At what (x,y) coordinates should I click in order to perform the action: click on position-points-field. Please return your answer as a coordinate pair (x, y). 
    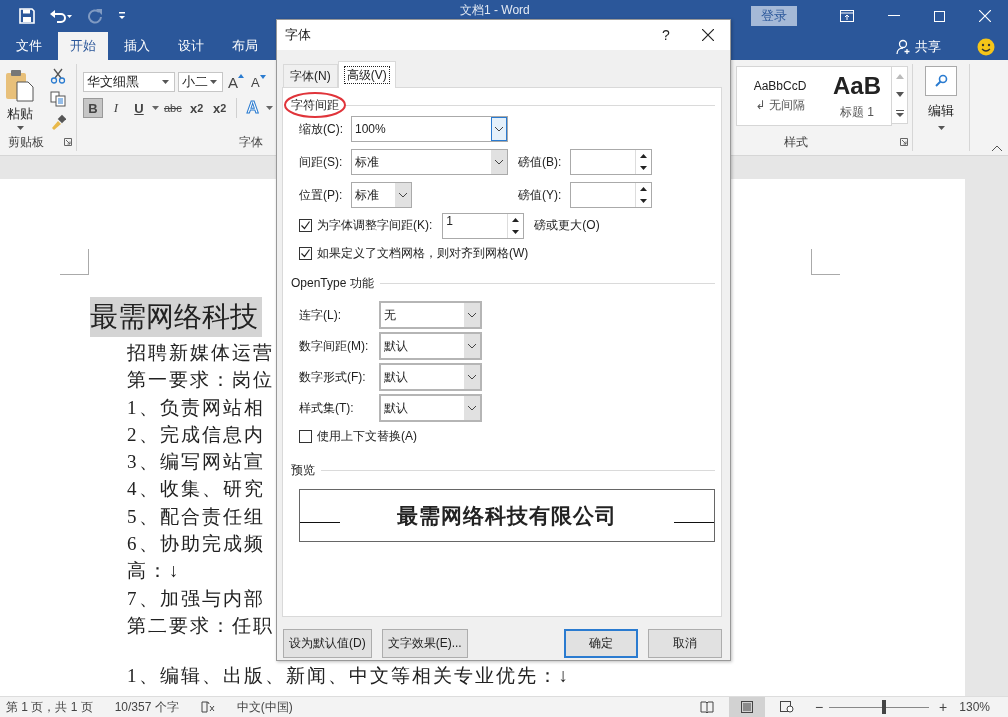
    Looking at the image, I should click on (611, 195).